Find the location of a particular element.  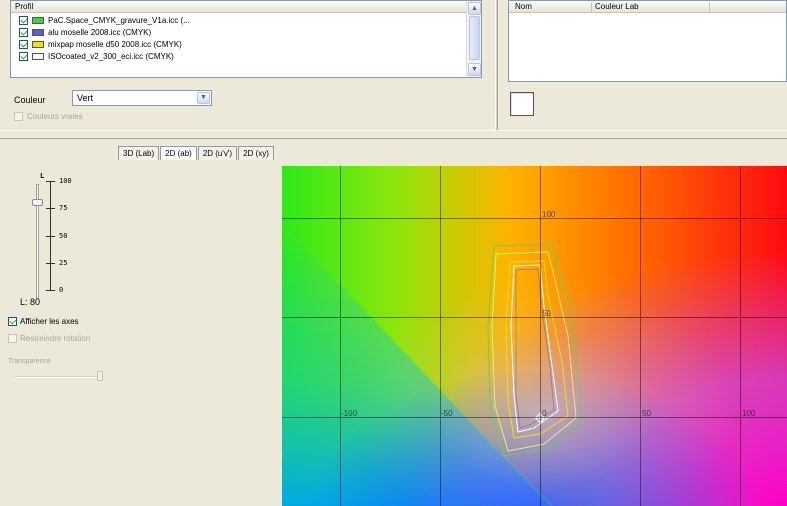

tab-2d-ab: 2D (ab) is located at coordinates (178, 153).